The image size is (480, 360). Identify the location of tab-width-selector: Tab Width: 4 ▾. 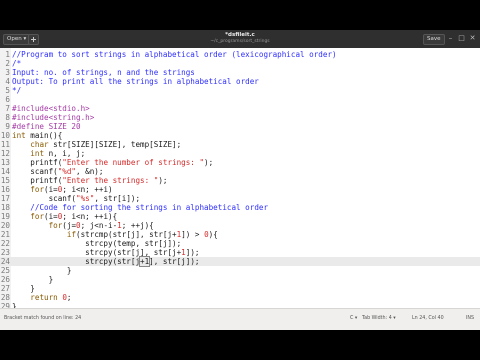
(379, 319).